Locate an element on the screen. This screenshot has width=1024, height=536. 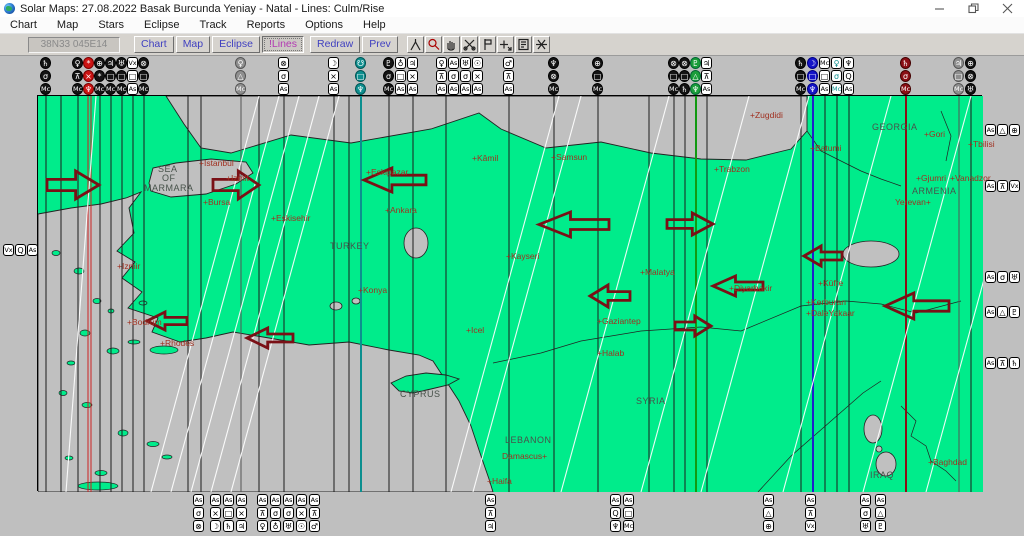
line-marker-glyph: ♂ is located at coordinates (314, 526).